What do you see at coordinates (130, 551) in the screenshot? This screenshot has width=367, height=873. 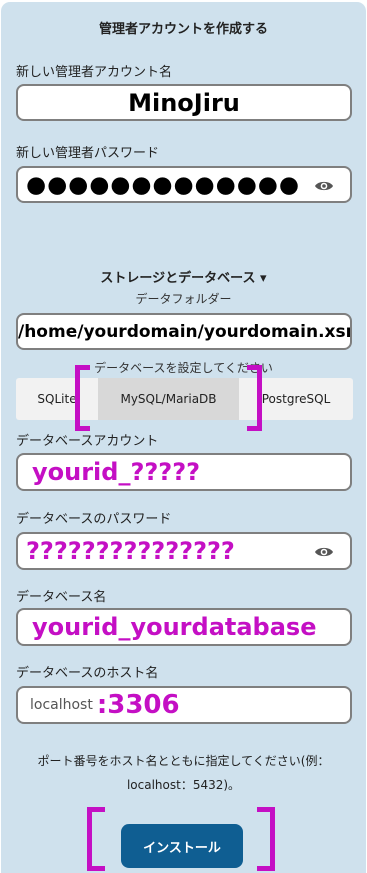 I see `db-pass-value: ???????????????` at bounding box center [130, 551].